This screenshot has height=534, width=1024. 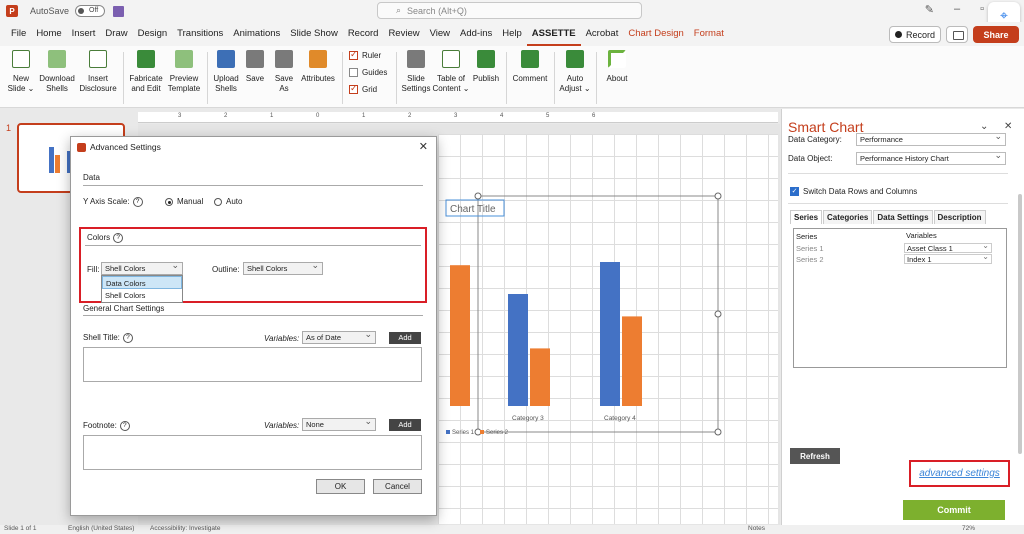 I want to click on grid-variable-select: Index 1, so click(x=948, y=258).